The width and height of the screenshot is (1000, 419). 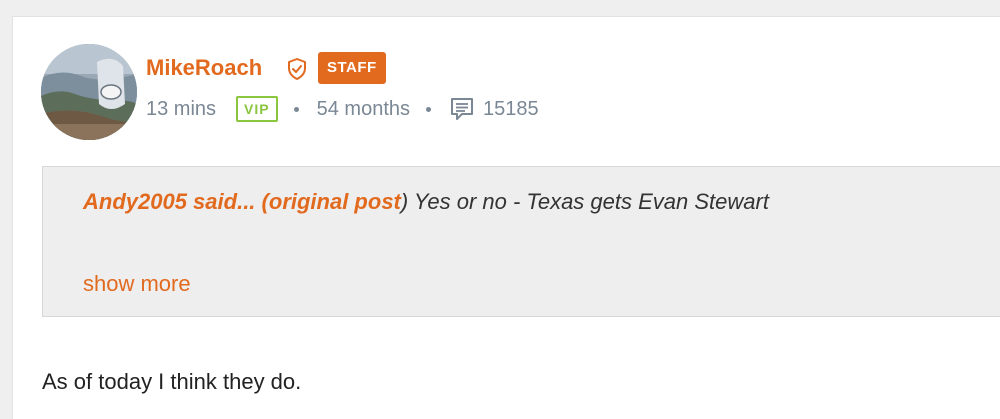 I want to click on post-count: 15185, so click(x=511, y=108).